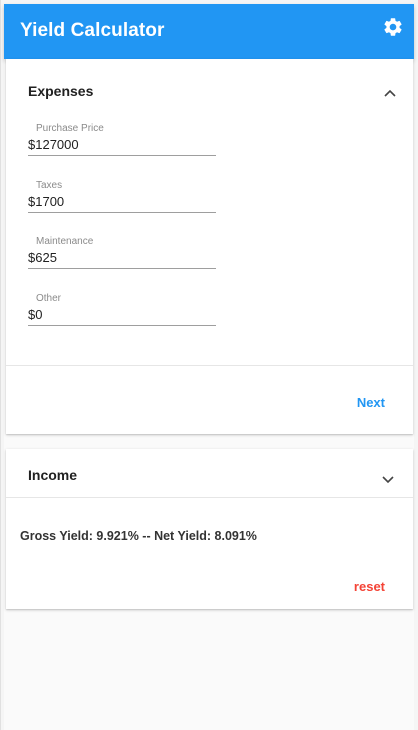 This screenshot has height=730, width=418. I want to click on actions-divider, so click(209, 365).